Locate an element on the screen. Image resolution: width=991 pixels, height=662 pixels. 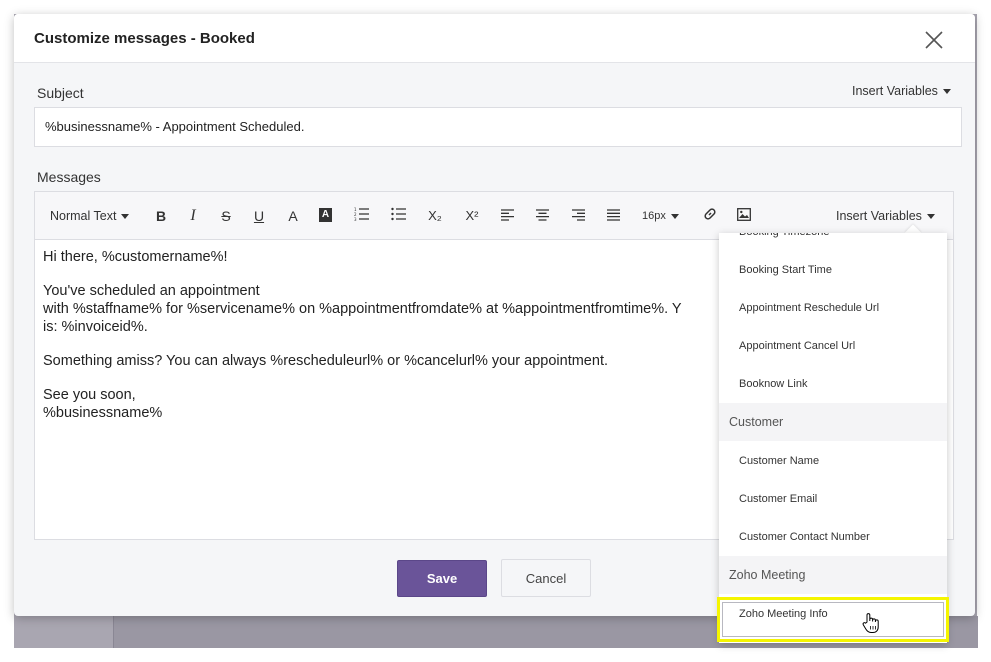
subject-input: %businessname% - Appointment Scheduled. is located at coordinates (498, 127).